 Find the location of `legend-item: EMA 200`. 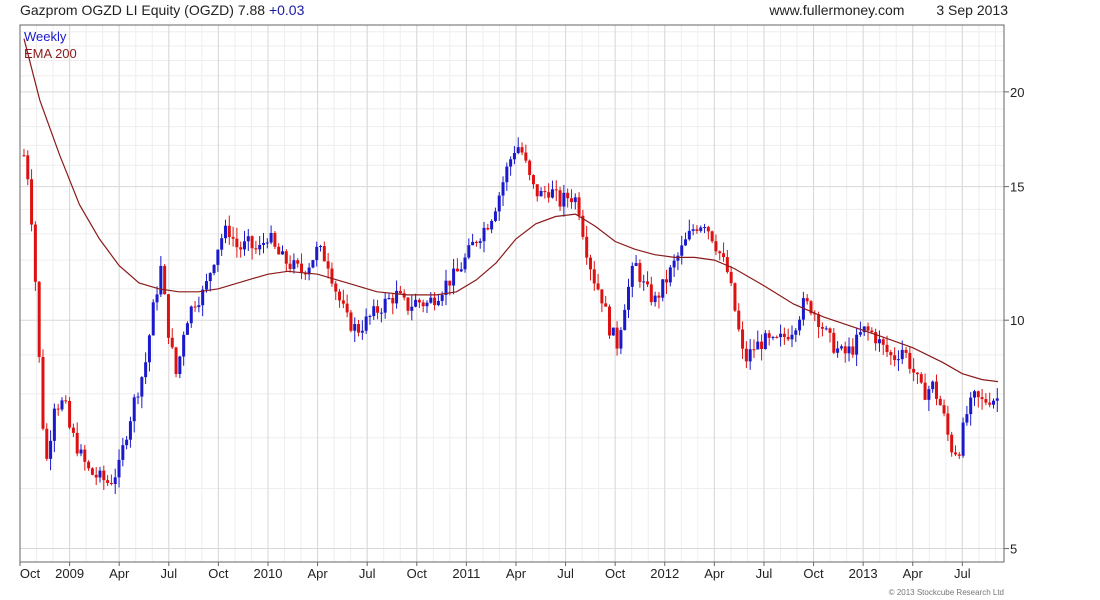

legend-item: EMA 200 is located at coordinates (50, 53).